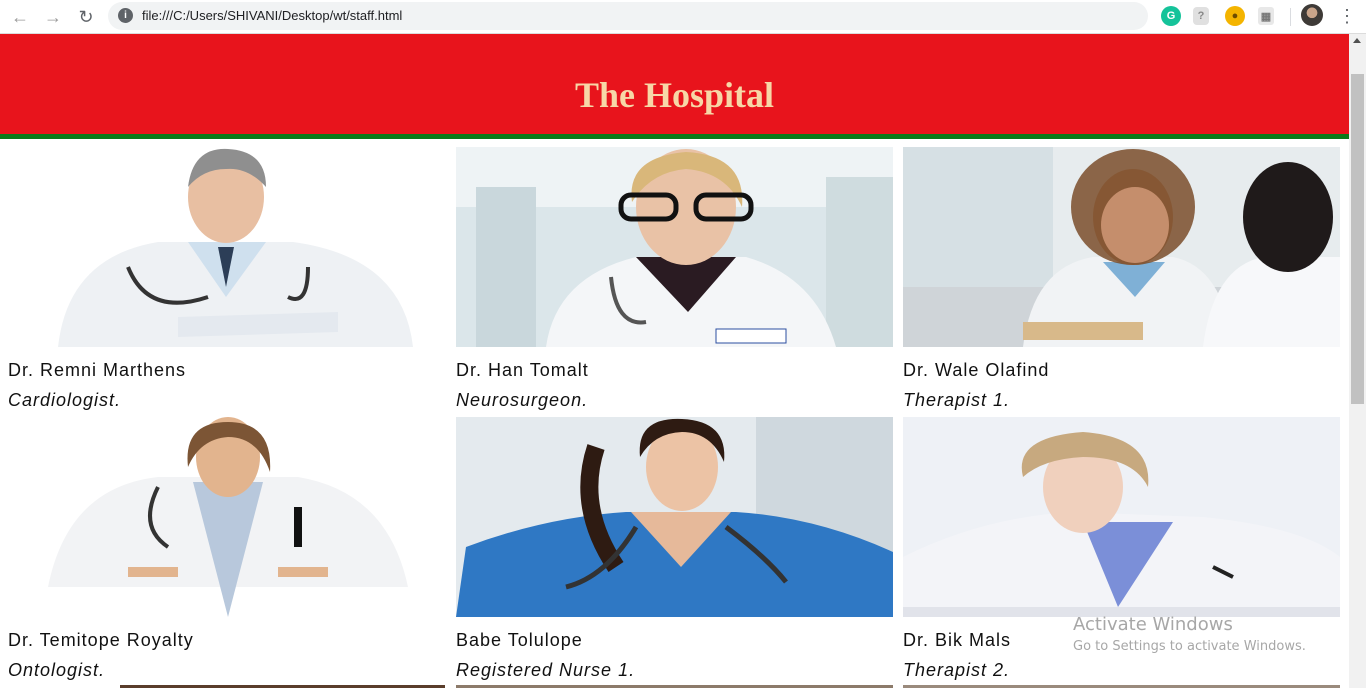 This screenshot has height=688, width=1366. What do you see at coordinates (546, 670) in the screenshot?
I see `staff-role: Registered Nurse 1.` at bounding box center [546, 670].